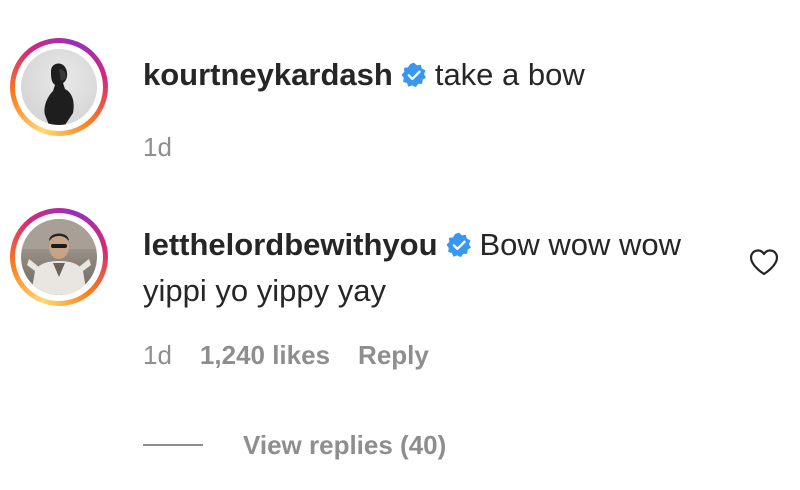 Image resolution: width=800 pixels, height=490 pixels. Describe the element at coordinates (173, 445) in the screenshot. I see `view-replies-divider` at that location.